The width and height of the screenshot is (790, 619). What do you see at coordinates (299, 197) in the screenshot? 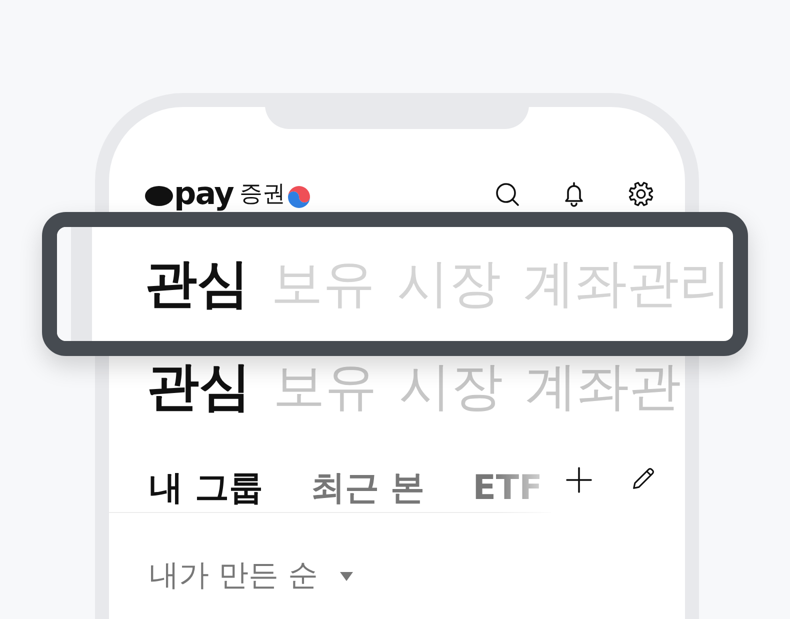
I see `taegeuk-icon` at bounding box center [299, 197].